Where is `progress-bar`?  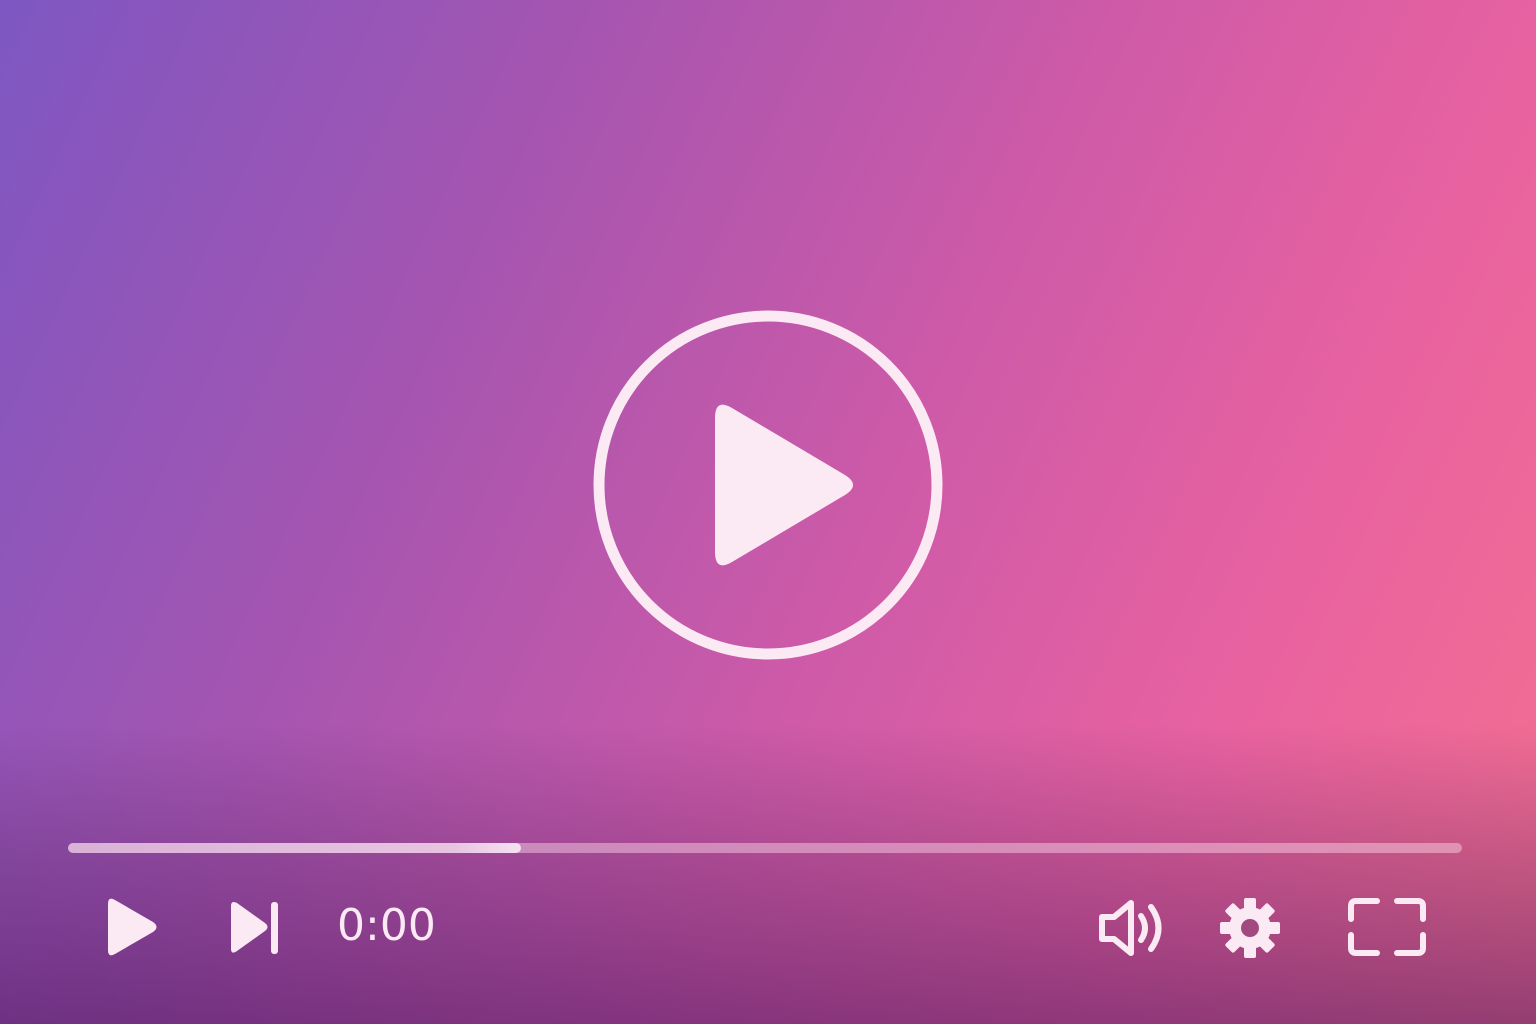
progress-bar is located at coordinates (765, 848).